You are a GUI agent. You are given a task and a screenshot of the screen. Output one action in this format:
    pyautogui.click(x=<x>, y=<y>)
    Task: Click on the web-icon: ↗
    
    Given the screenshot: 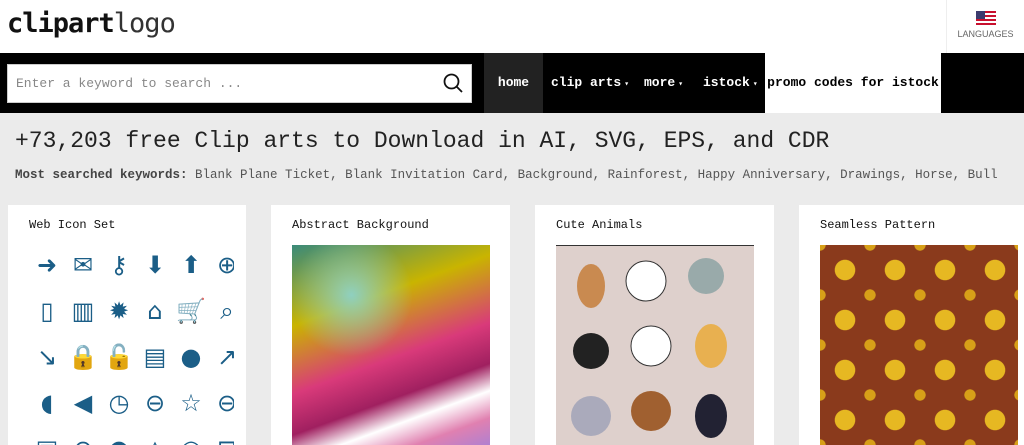 What is the action you would take?
    pyautogui.click(x=225, y=357)
    